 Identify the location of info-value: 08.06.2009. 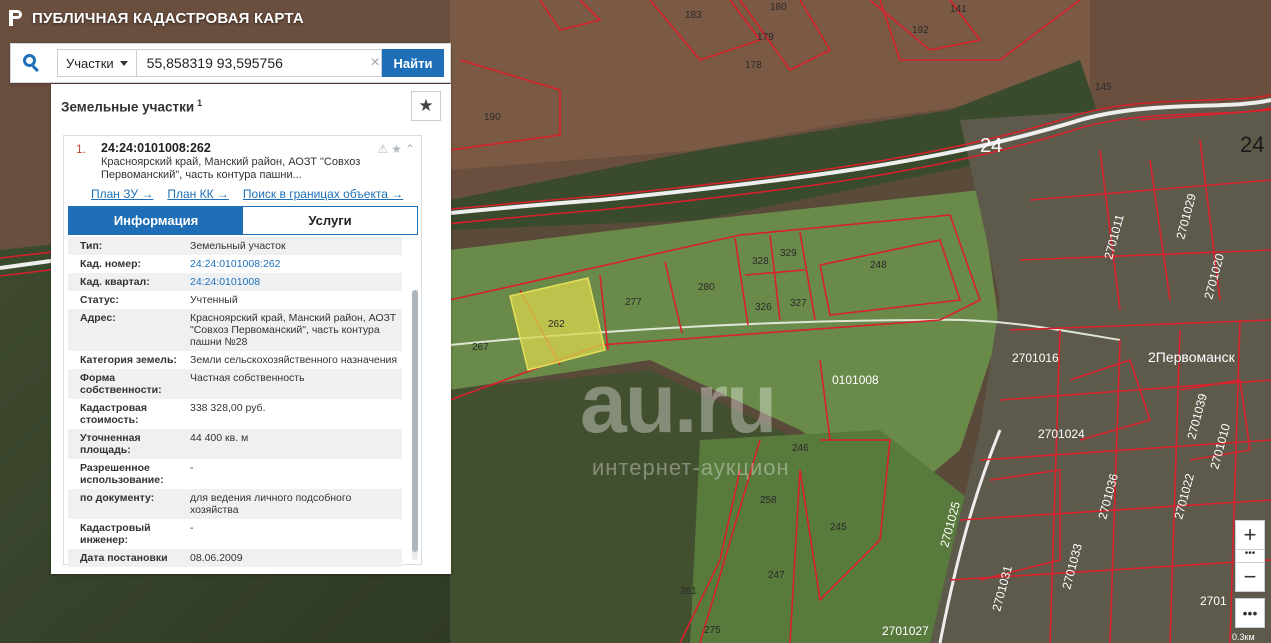
(216, 558).